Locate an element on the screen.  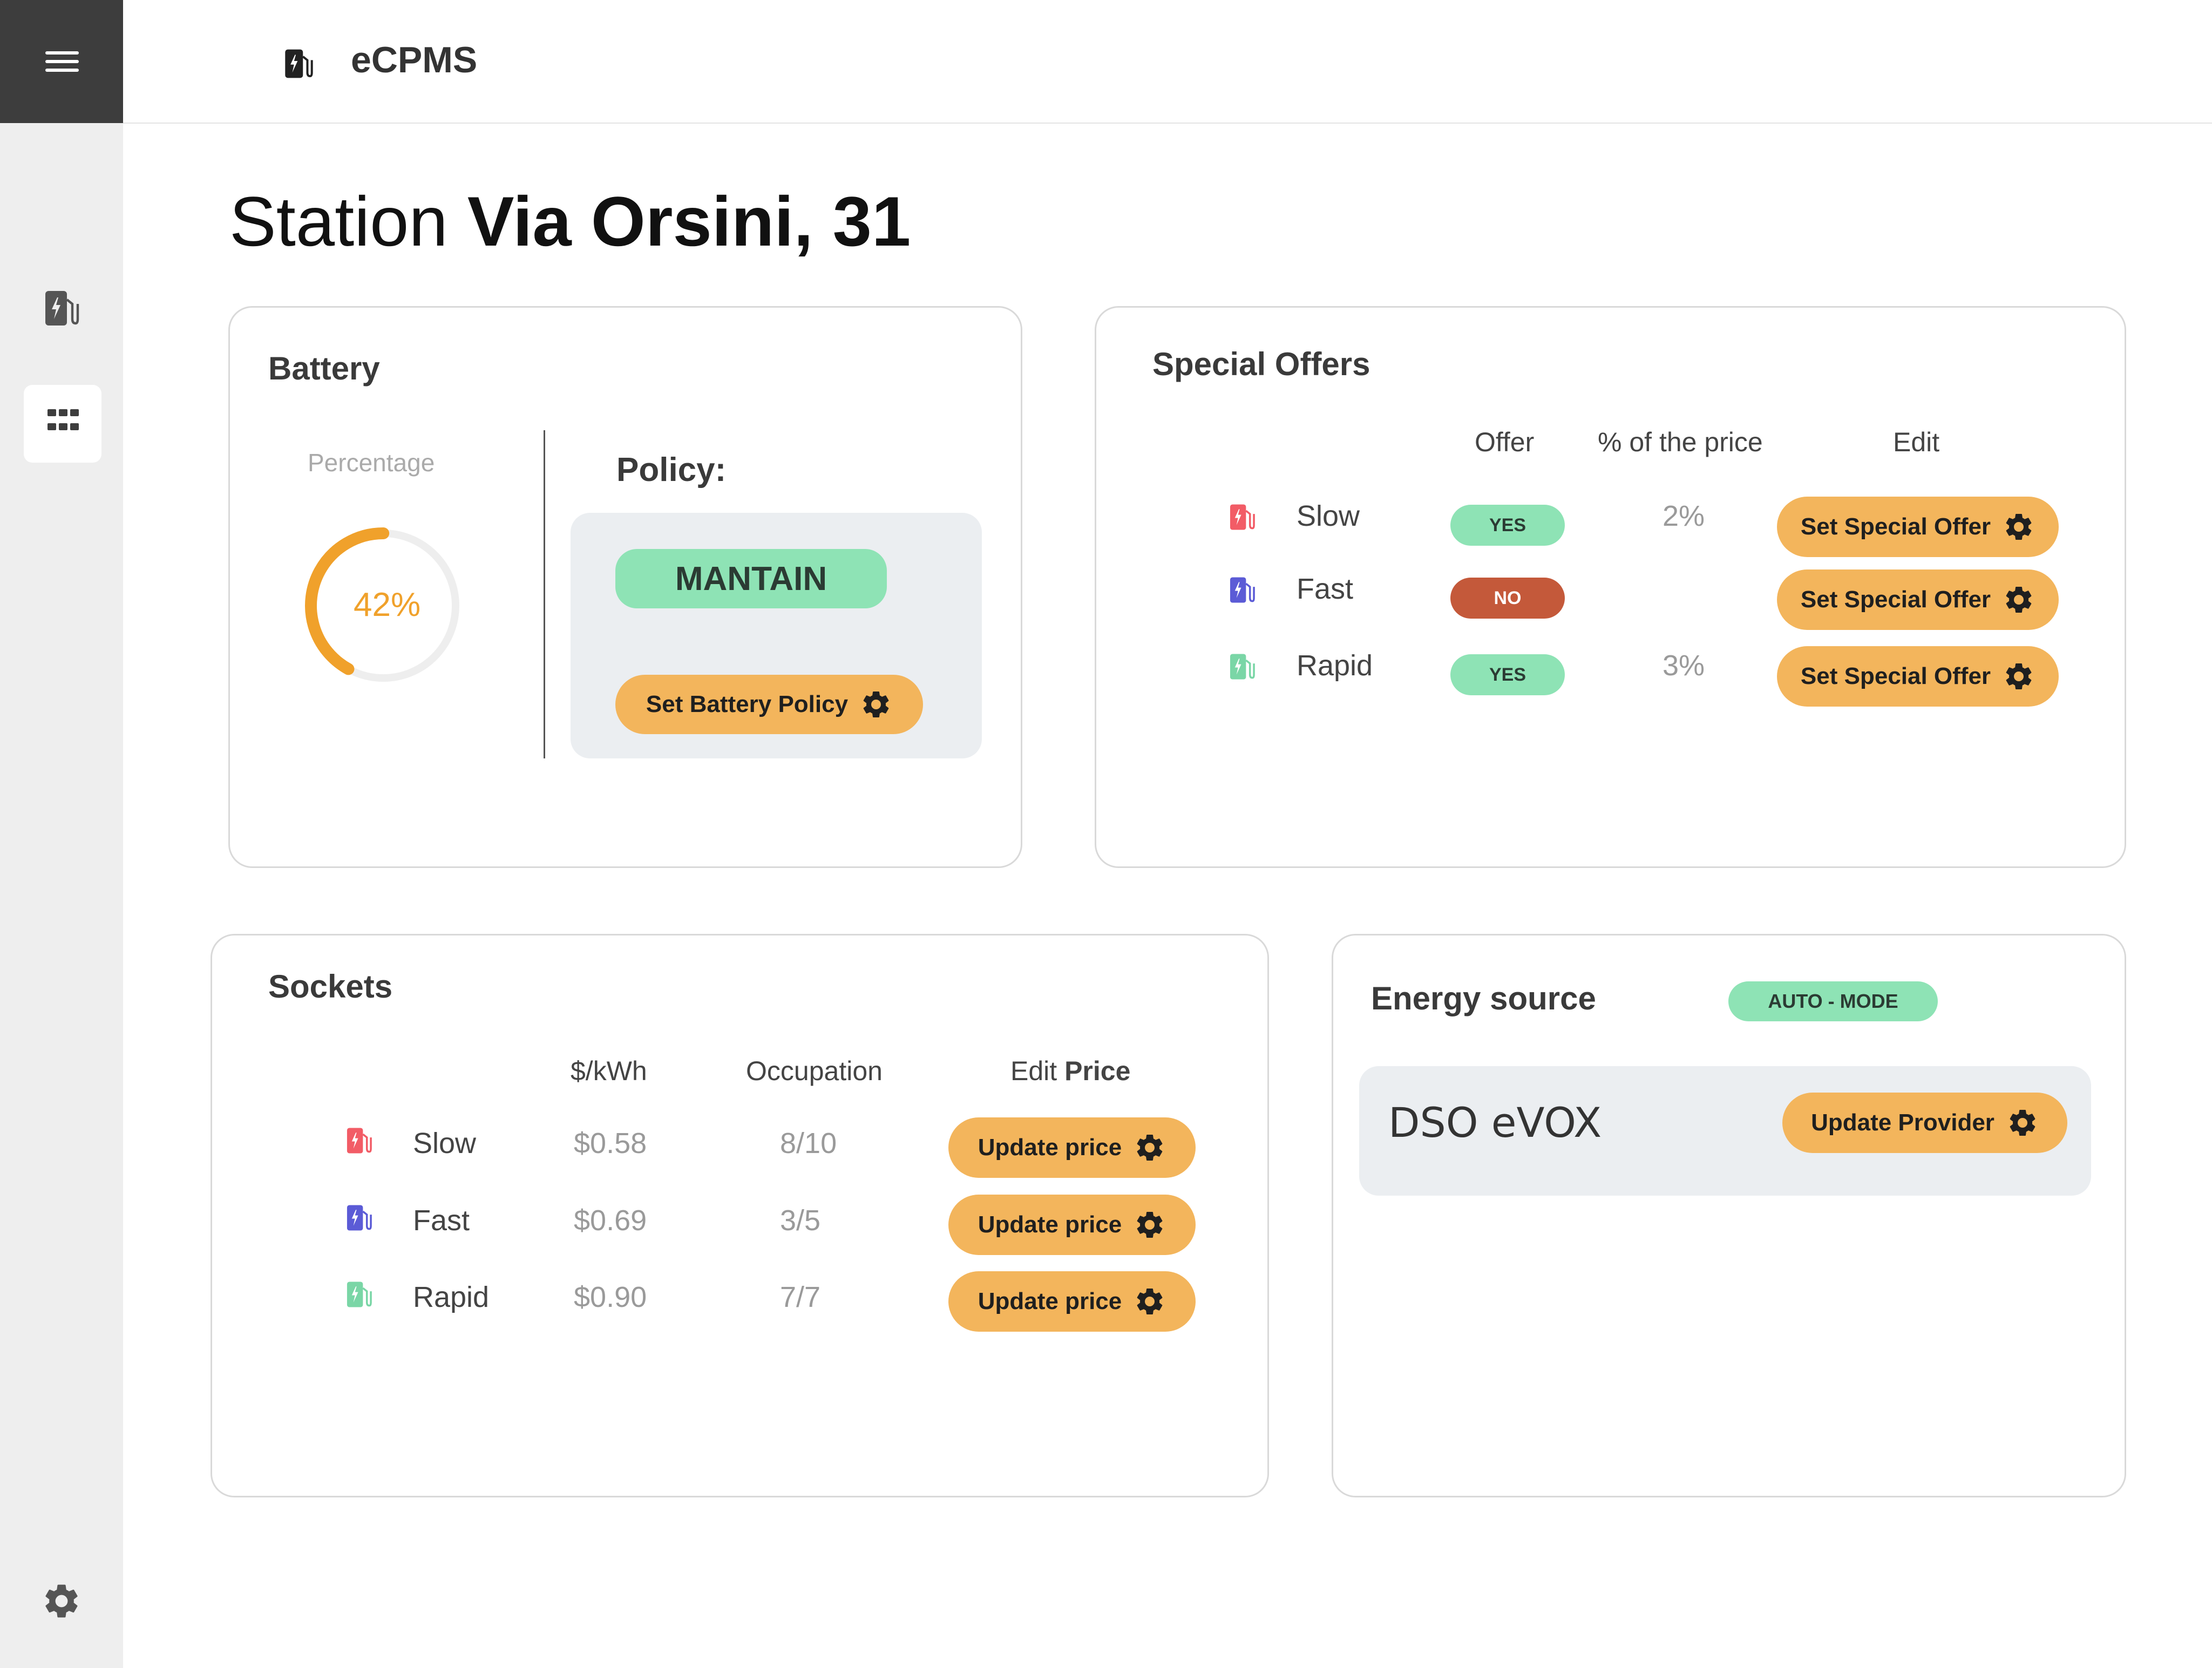
sidebar is located at coordinates (61, 895).